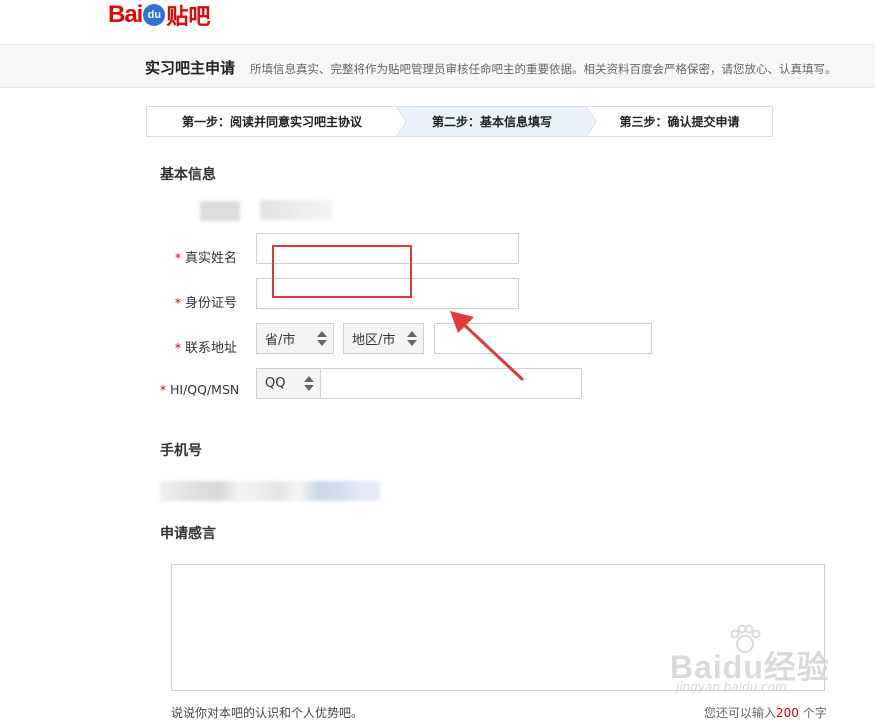 The image size is (875, 720). I want to click on im-type-value: QQ, so click(275, 383).